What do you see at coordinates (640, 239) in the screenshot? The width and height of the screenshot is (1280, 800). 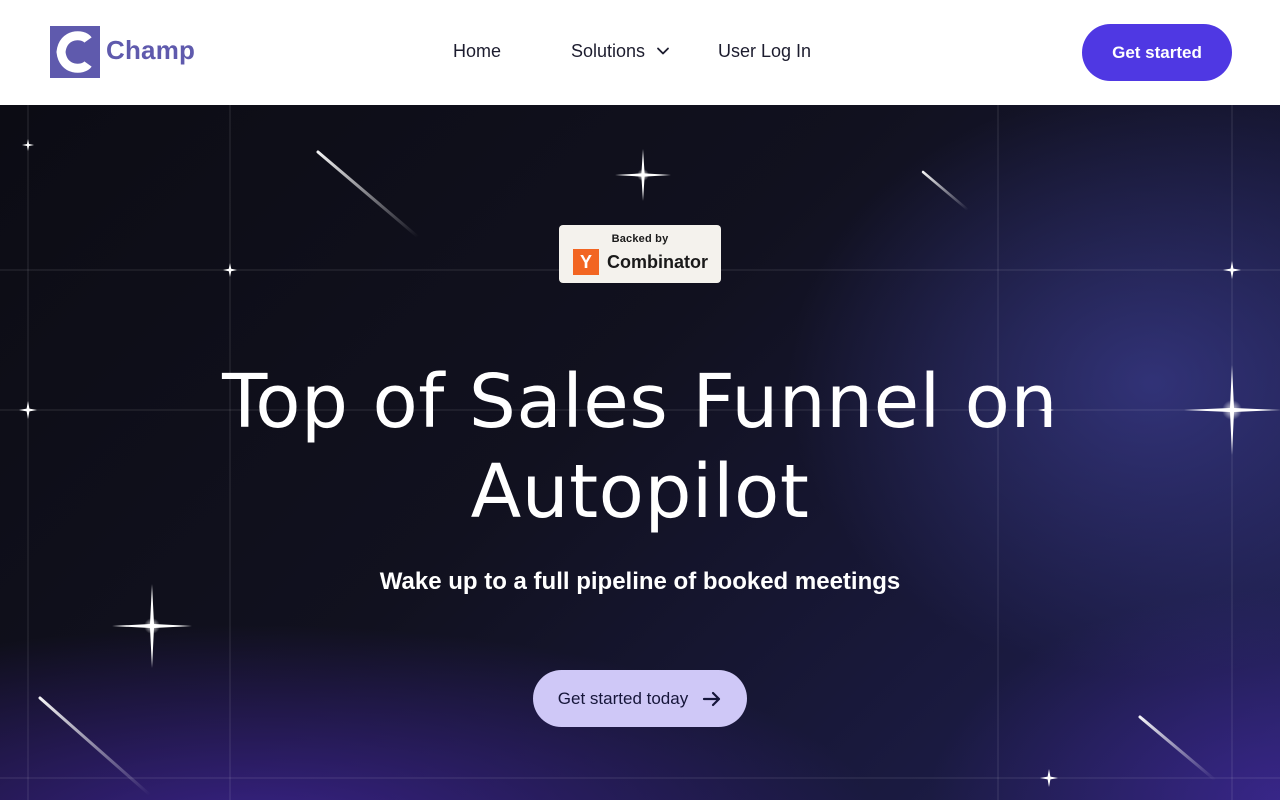 I see `badge-top-text: Backed by` at bounding box center [640, 239].